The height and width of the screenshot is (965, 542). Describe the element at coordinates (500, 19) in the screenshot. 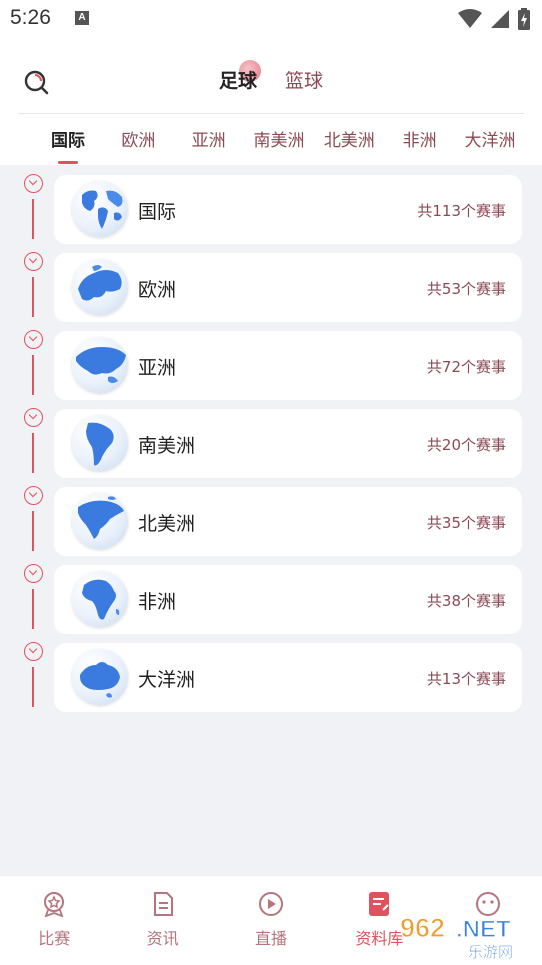

I see `signal-icon` at that location.